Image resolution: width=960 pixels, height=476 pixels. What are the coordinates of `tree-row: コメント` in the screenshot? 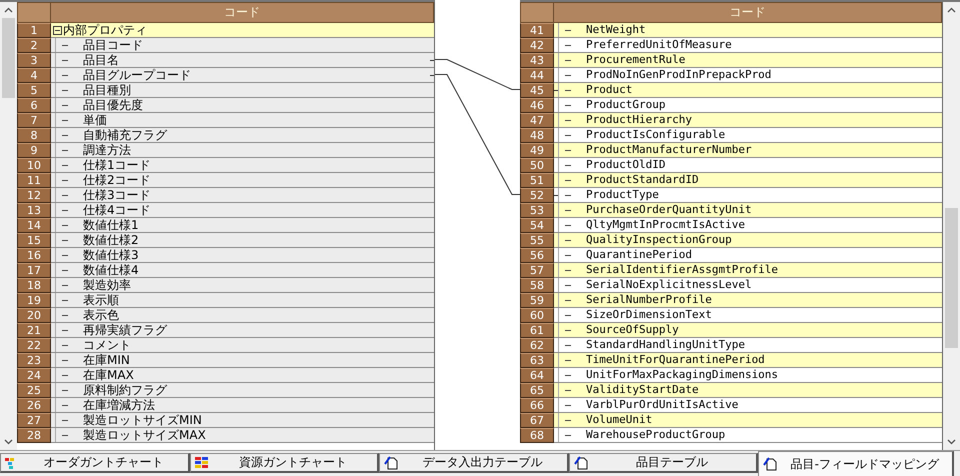 It's located at (242, 345).